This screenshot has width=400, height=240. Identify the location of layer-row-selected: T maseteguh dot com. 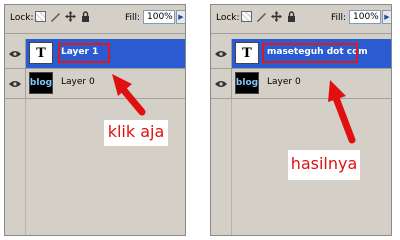
(301, 54).